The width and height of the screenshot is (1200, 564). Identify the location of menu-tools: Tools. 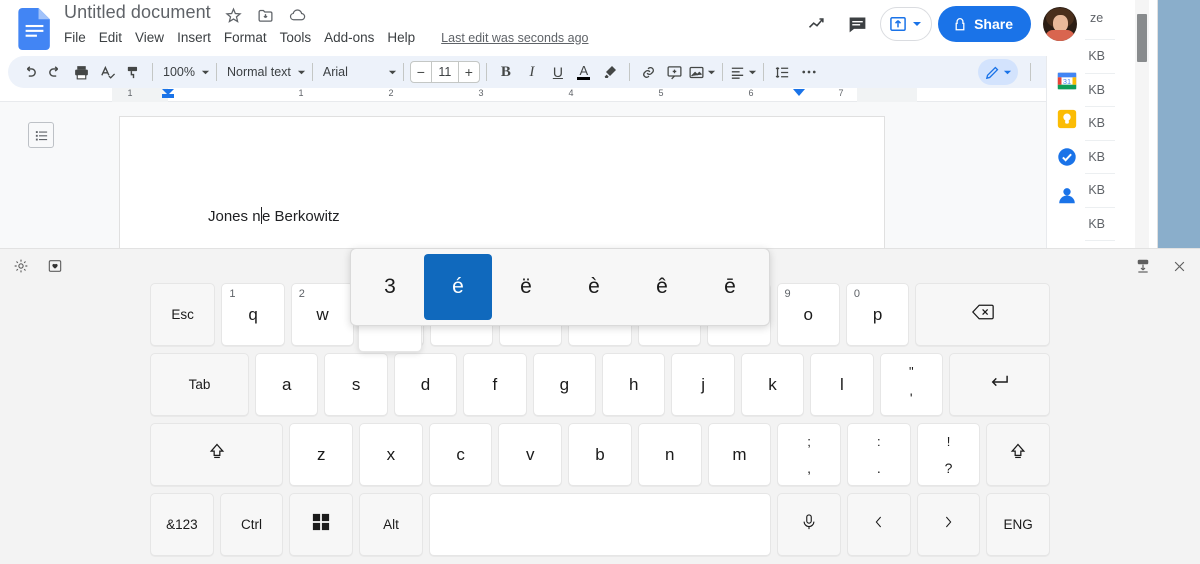
(296, 37).